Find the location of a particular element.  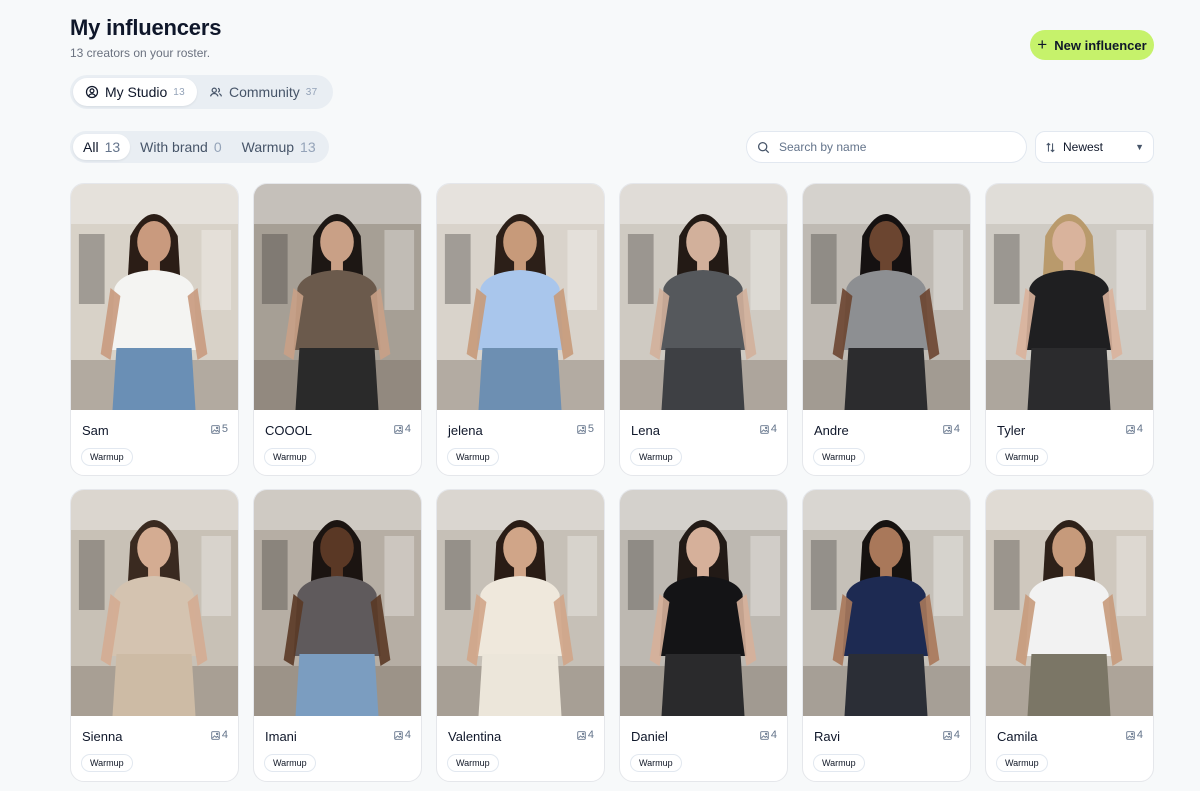

tab-community: Community 37 is located at coordinates (263, 92).